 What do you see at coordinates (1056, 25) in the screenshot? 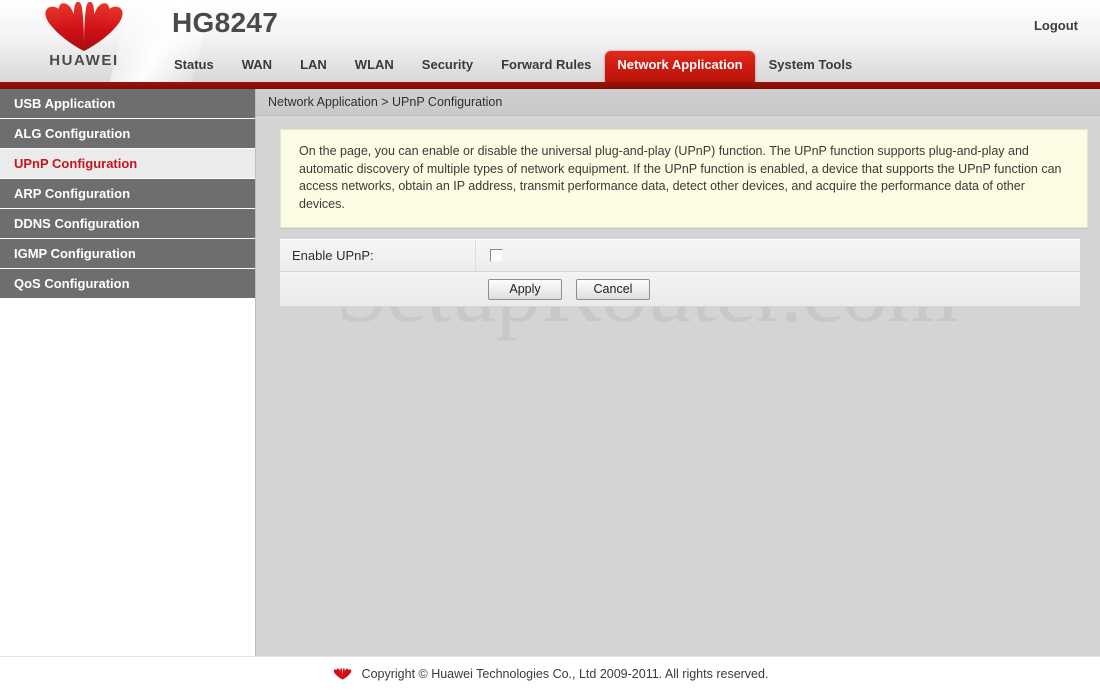
I see `logout-button: Logout` at bounding box center [1056, 25].